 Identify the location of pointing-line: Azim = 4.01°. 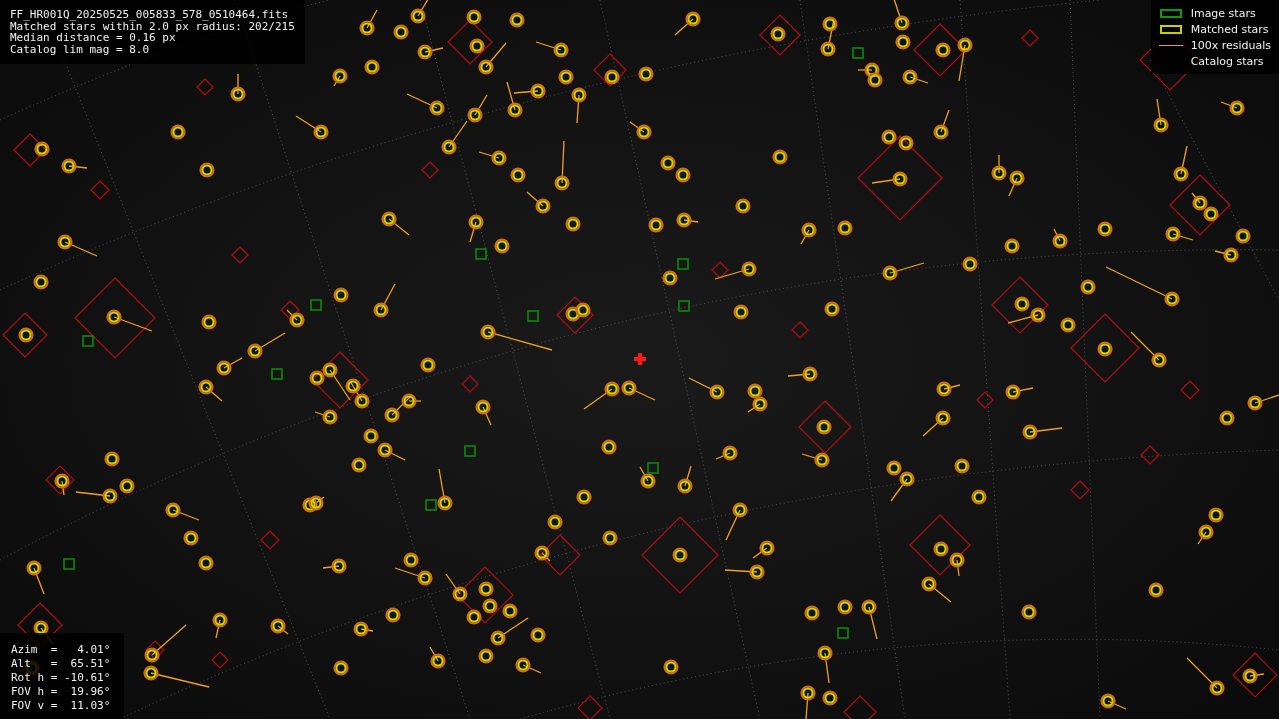
(61, 650).